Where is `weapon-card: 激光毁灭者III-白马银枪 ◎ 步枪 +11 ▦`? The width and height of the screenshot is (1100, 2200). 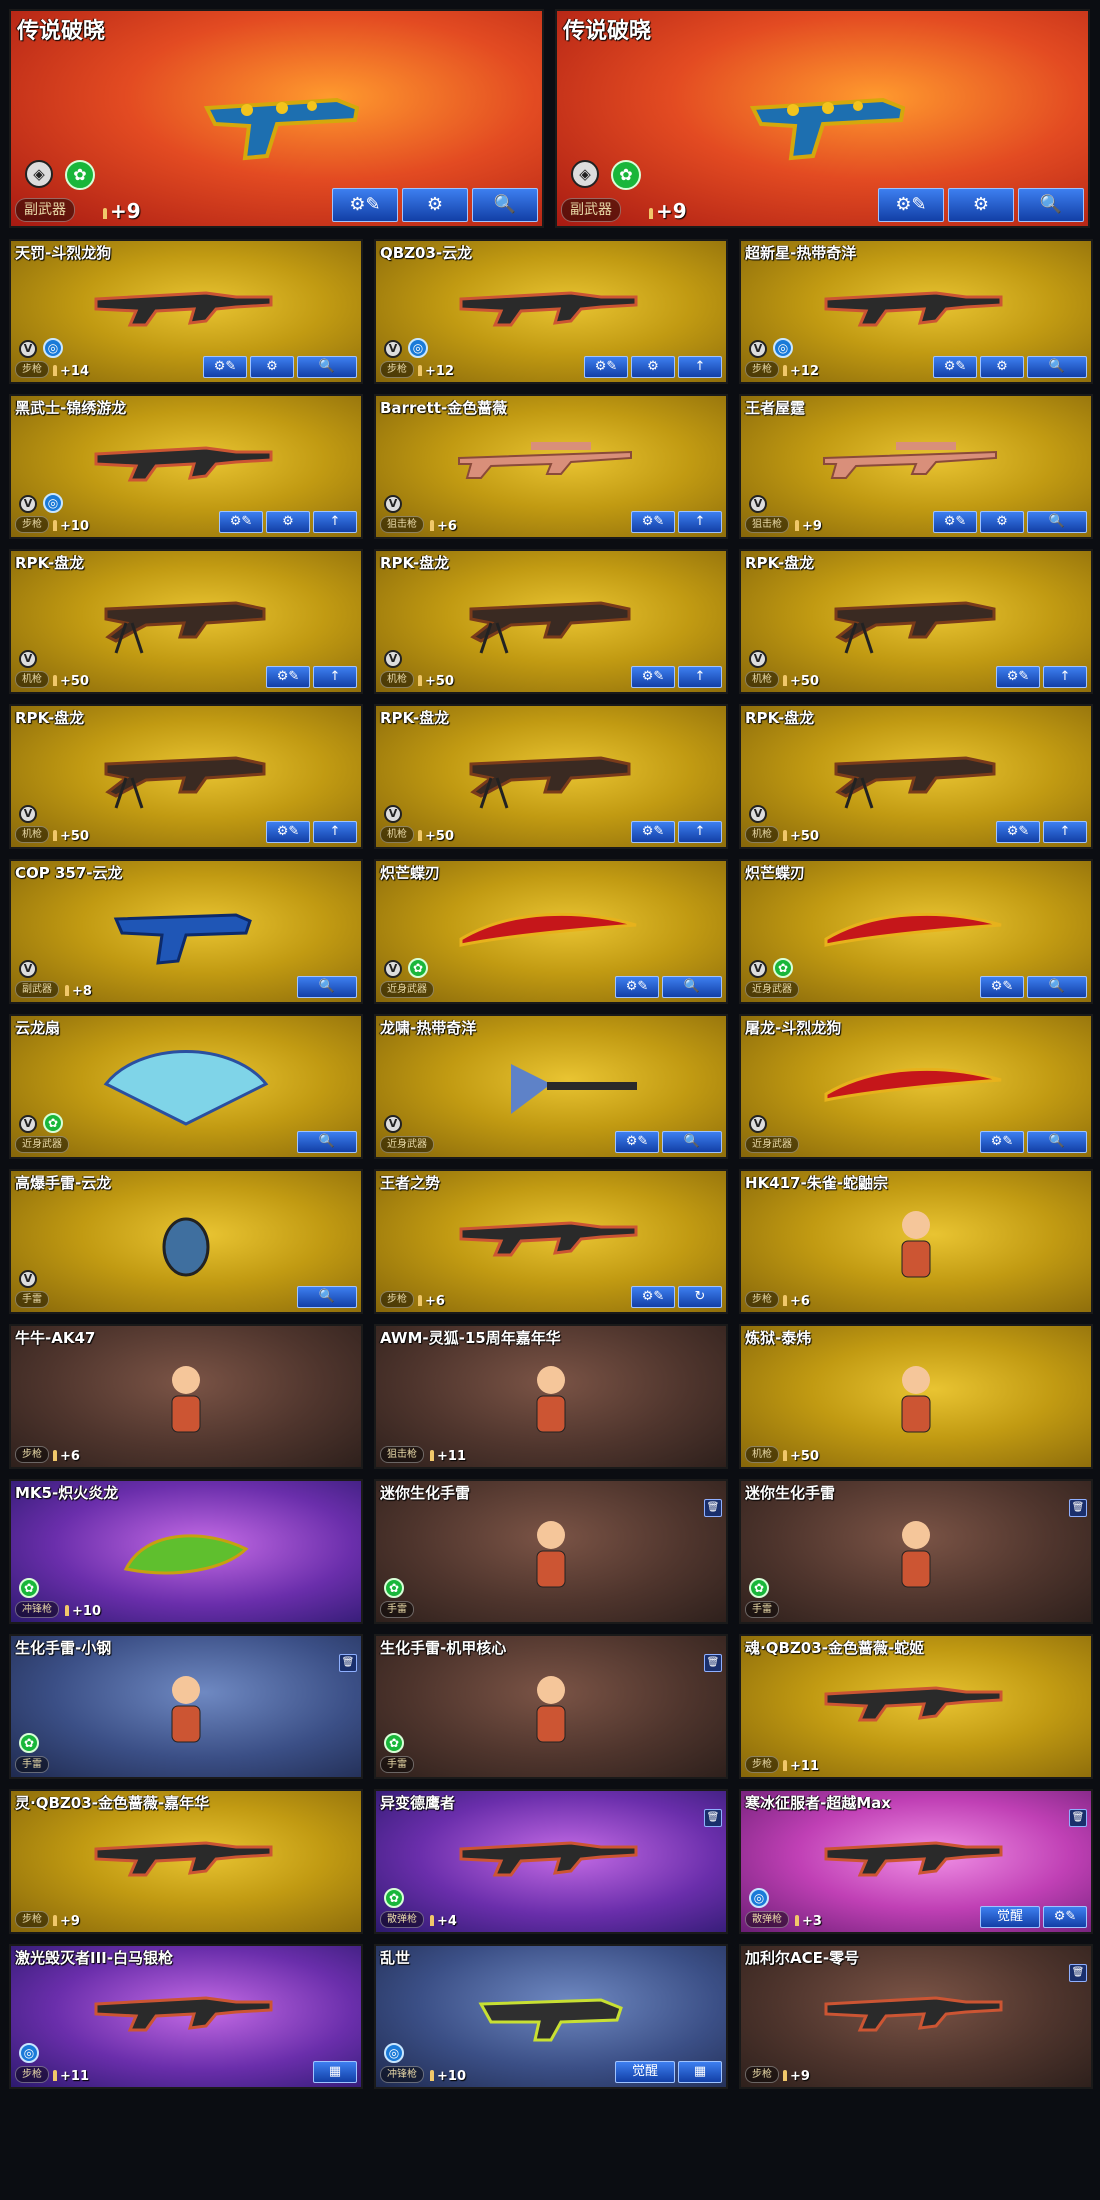 weapon-card: 激光毁灭者III-白马银枪 ◎ 步枪 +11 ▦ is located at coordinates (186, 2016).